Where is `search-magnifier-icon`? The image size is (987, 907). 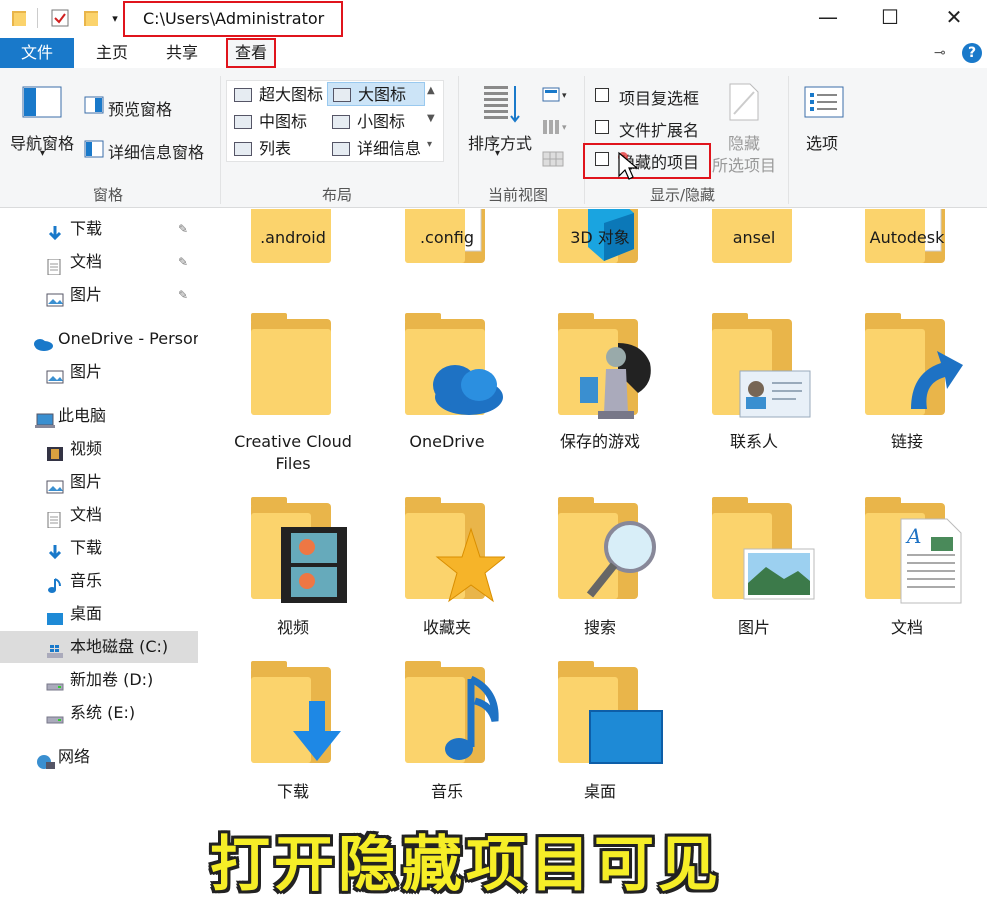
search-magnifier-icon is located at coordinates (607, 548).